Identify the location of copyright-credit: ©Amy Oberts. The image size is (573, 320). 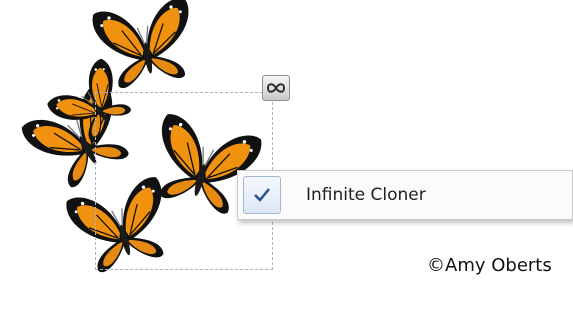
(489, 265).